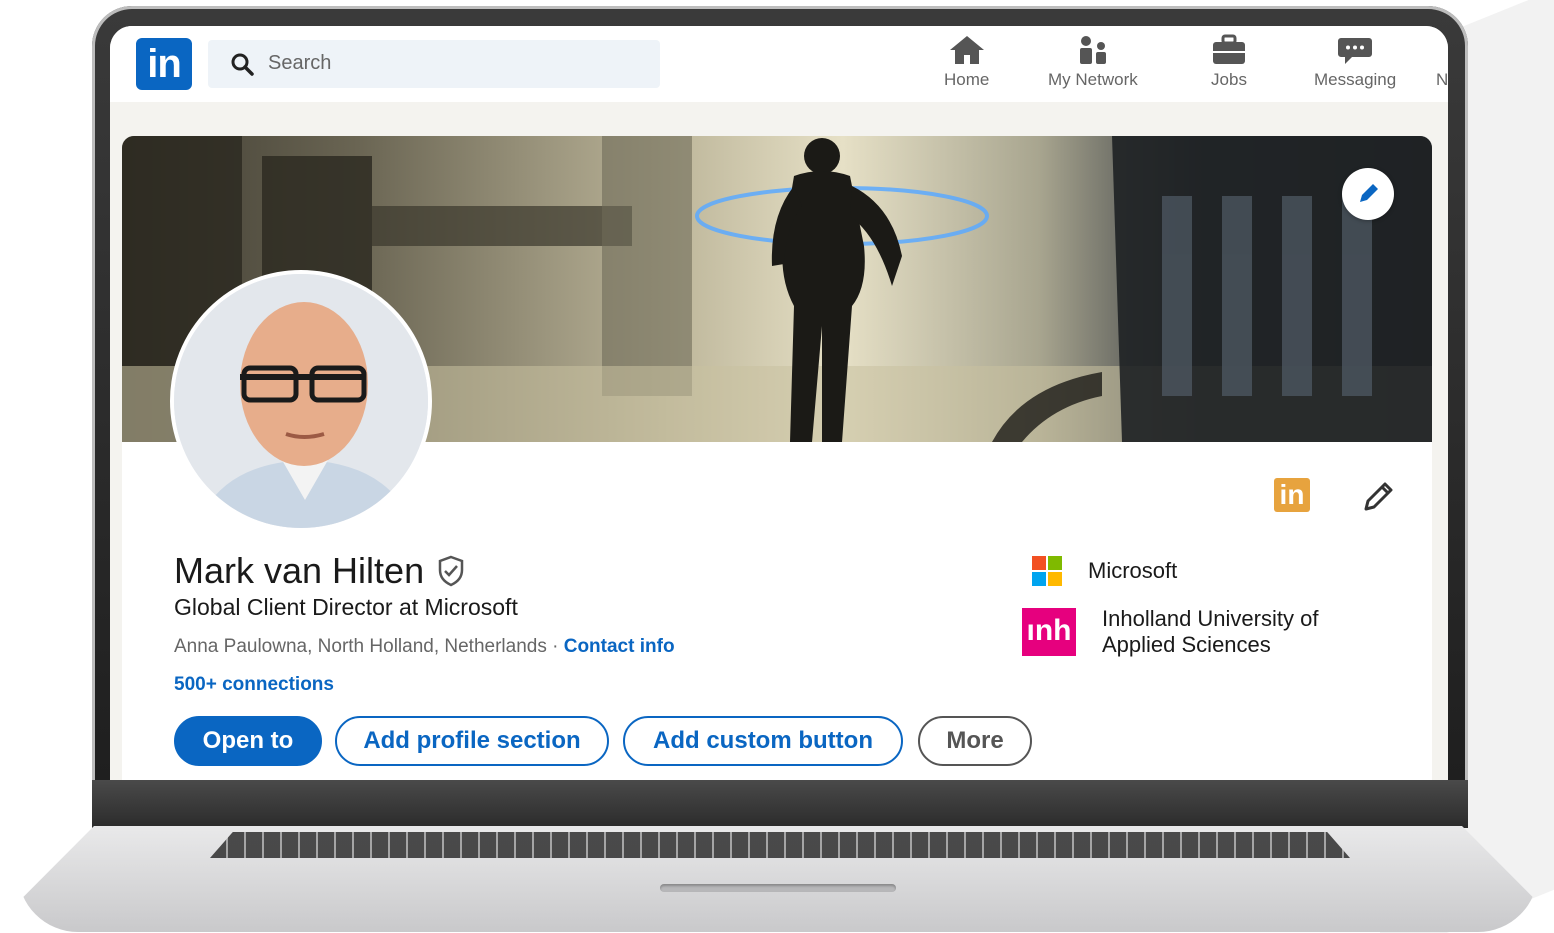  I want to click on pencil-icon, so click(1369, 193).